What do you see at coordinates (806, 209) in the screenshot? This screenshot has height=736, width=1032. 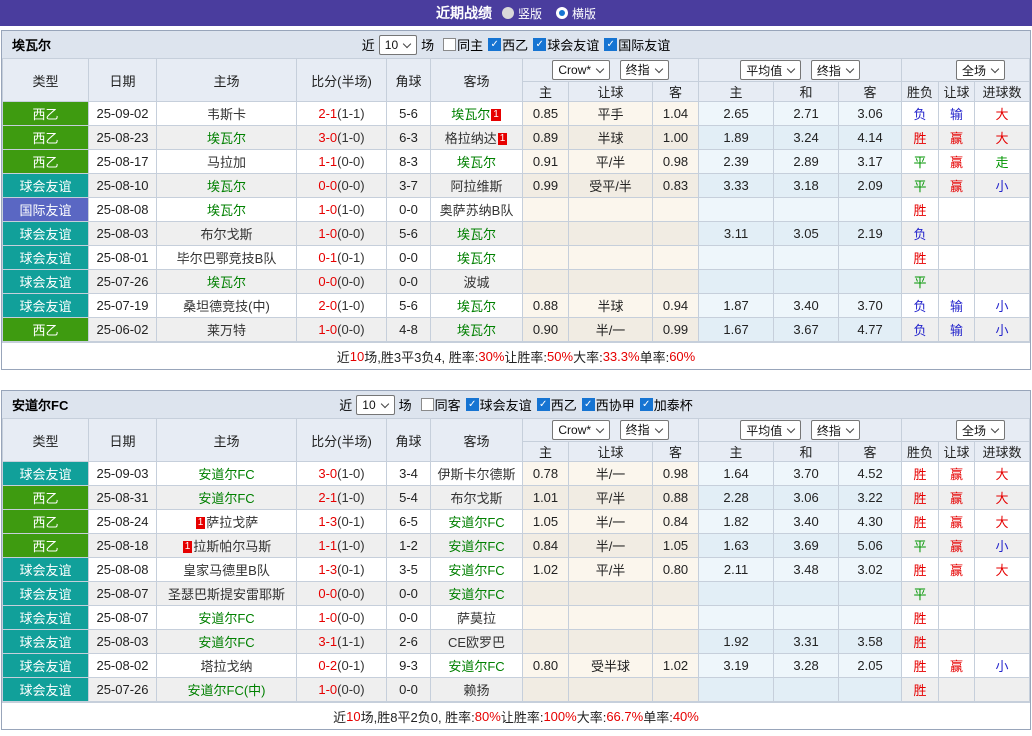 I see `europe-odds-value` at bounding box center [806, 209].